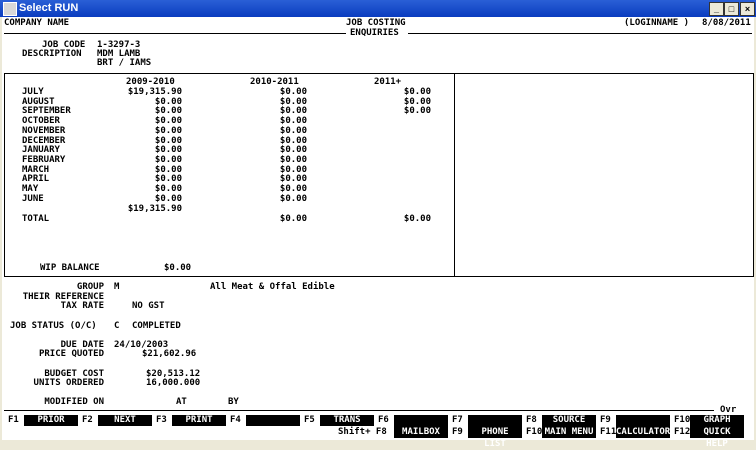 The width and height of the screenshot is (756, 450). I want to click on function-key-number: F1, so click(13, 420).